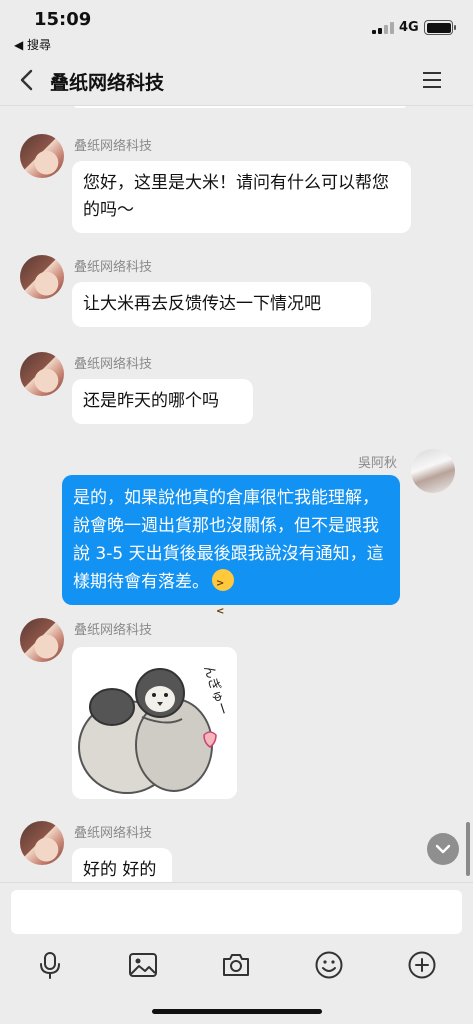  I want to click on message-sender: 吳阿秋, so click(378, 463).